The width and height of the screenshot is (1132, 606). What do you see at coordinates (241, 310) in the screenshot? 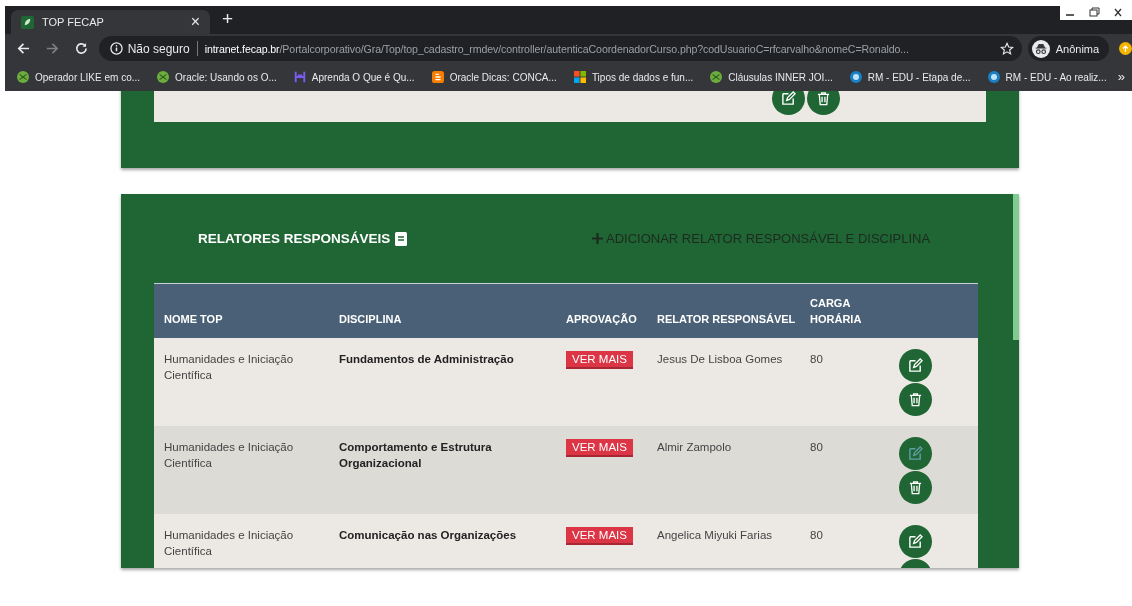
I see `column-header: NOME TOP` at bounding box center [241, 310].